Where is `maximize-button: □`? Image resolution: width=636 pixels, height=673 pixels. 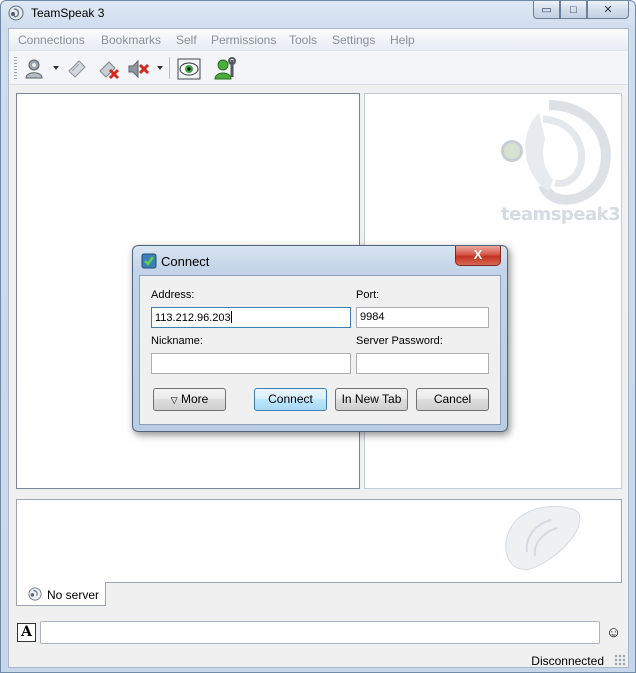
maximize-button: □ is located at coordinates (573, 10).